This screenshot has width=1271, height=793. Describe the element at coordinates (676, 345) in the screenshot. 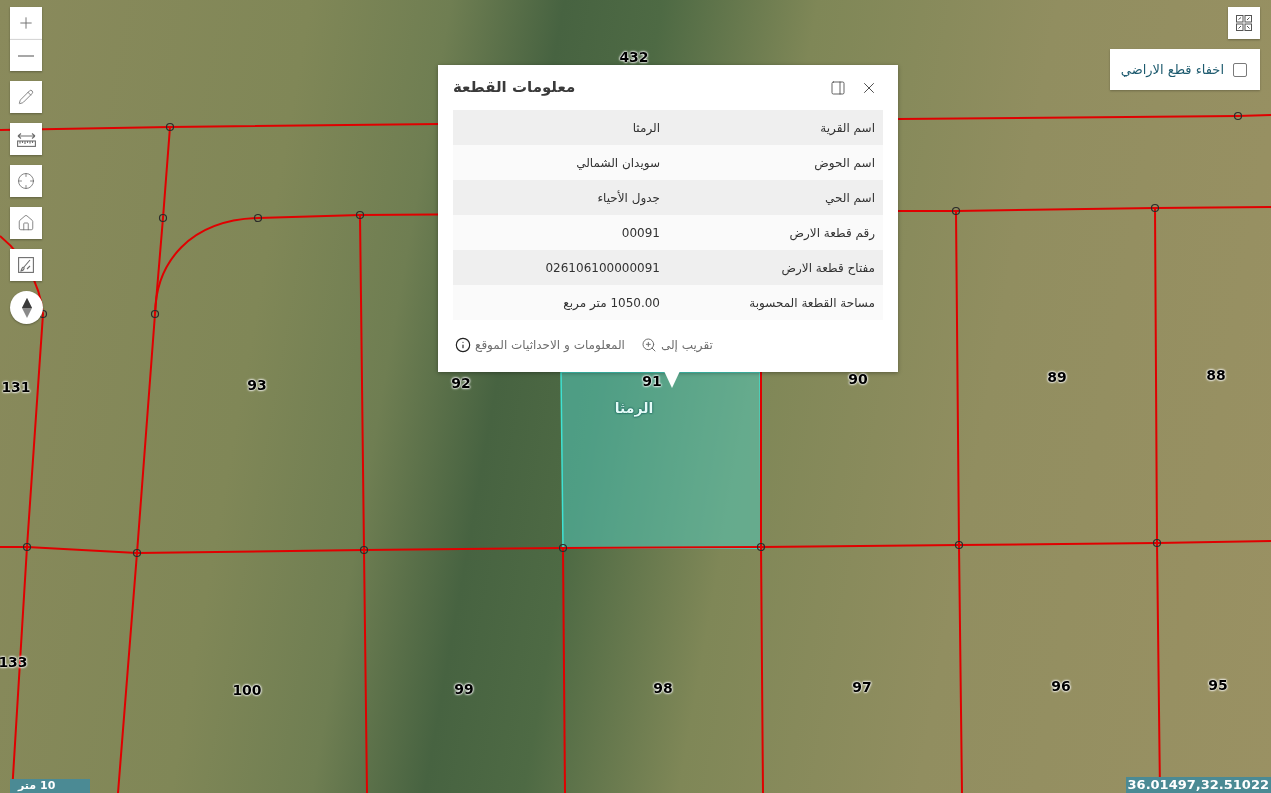

I see `zoom-to-link: تقريب إلى` at that location.